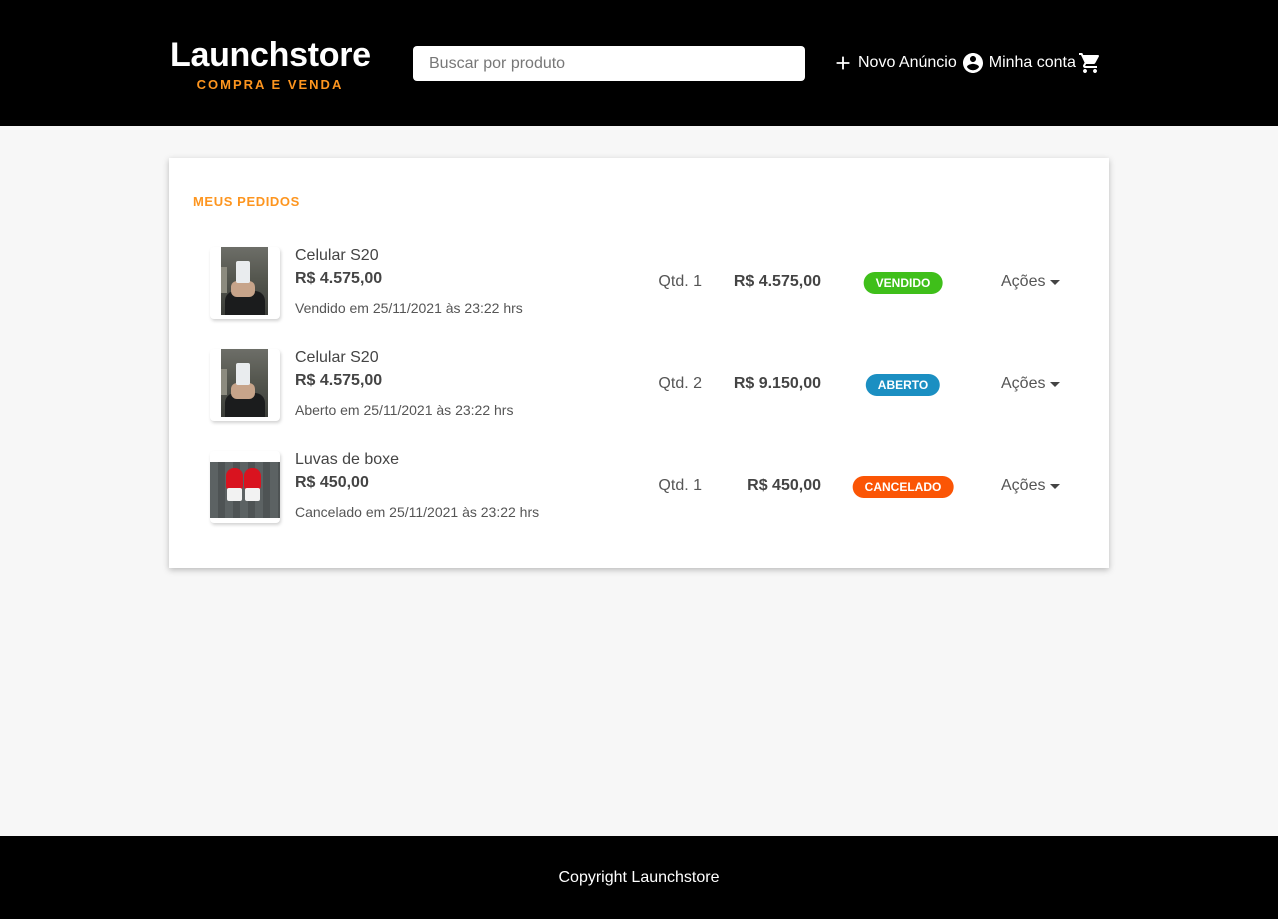  I want to click on status-badge: ABERTO, so click(903, 385).